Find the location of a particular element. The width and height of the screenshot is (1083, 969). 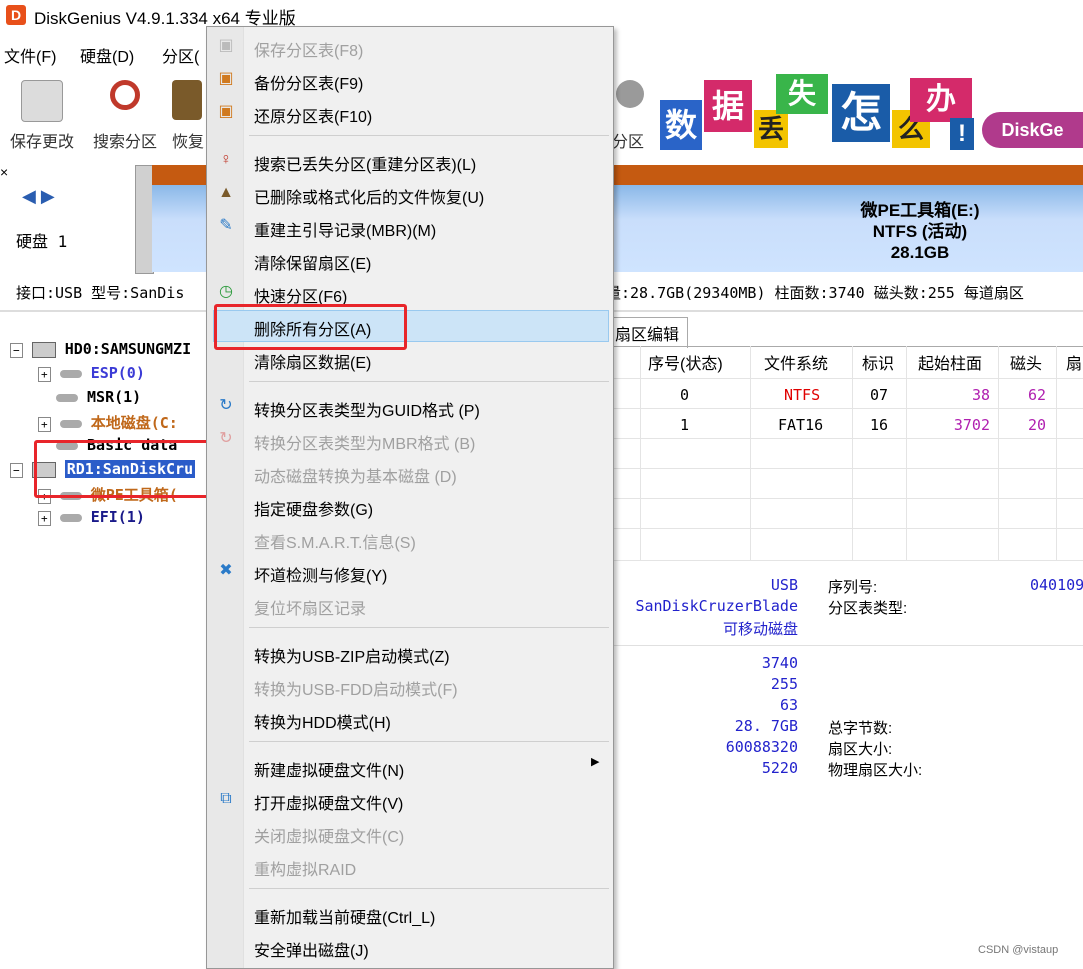

detail-capacity: 28. 7GB is located at coordinates (766, 726).